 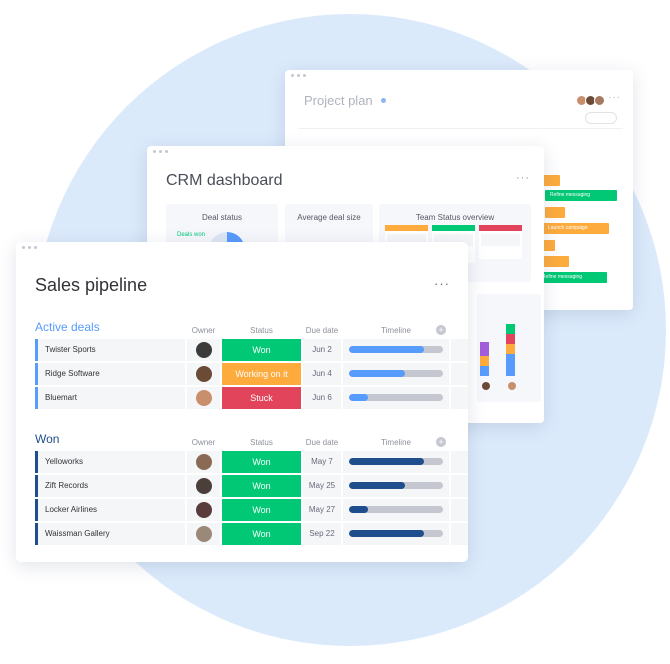 I want to click on deals-won-label: Deals won, so click(x=191, y=235).